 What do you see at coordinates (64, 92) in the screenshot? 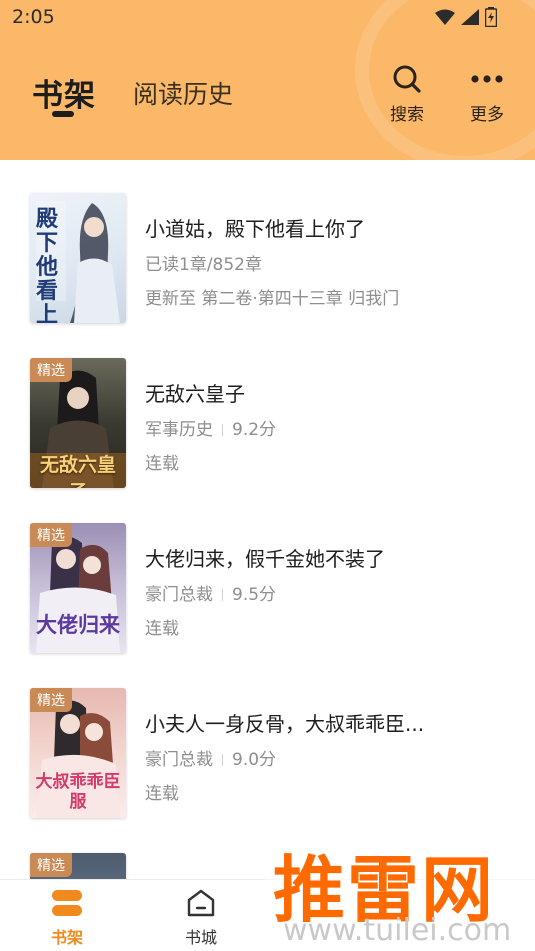
I see `tab-bookshelf: 书架` at bounding box center [64, 92].